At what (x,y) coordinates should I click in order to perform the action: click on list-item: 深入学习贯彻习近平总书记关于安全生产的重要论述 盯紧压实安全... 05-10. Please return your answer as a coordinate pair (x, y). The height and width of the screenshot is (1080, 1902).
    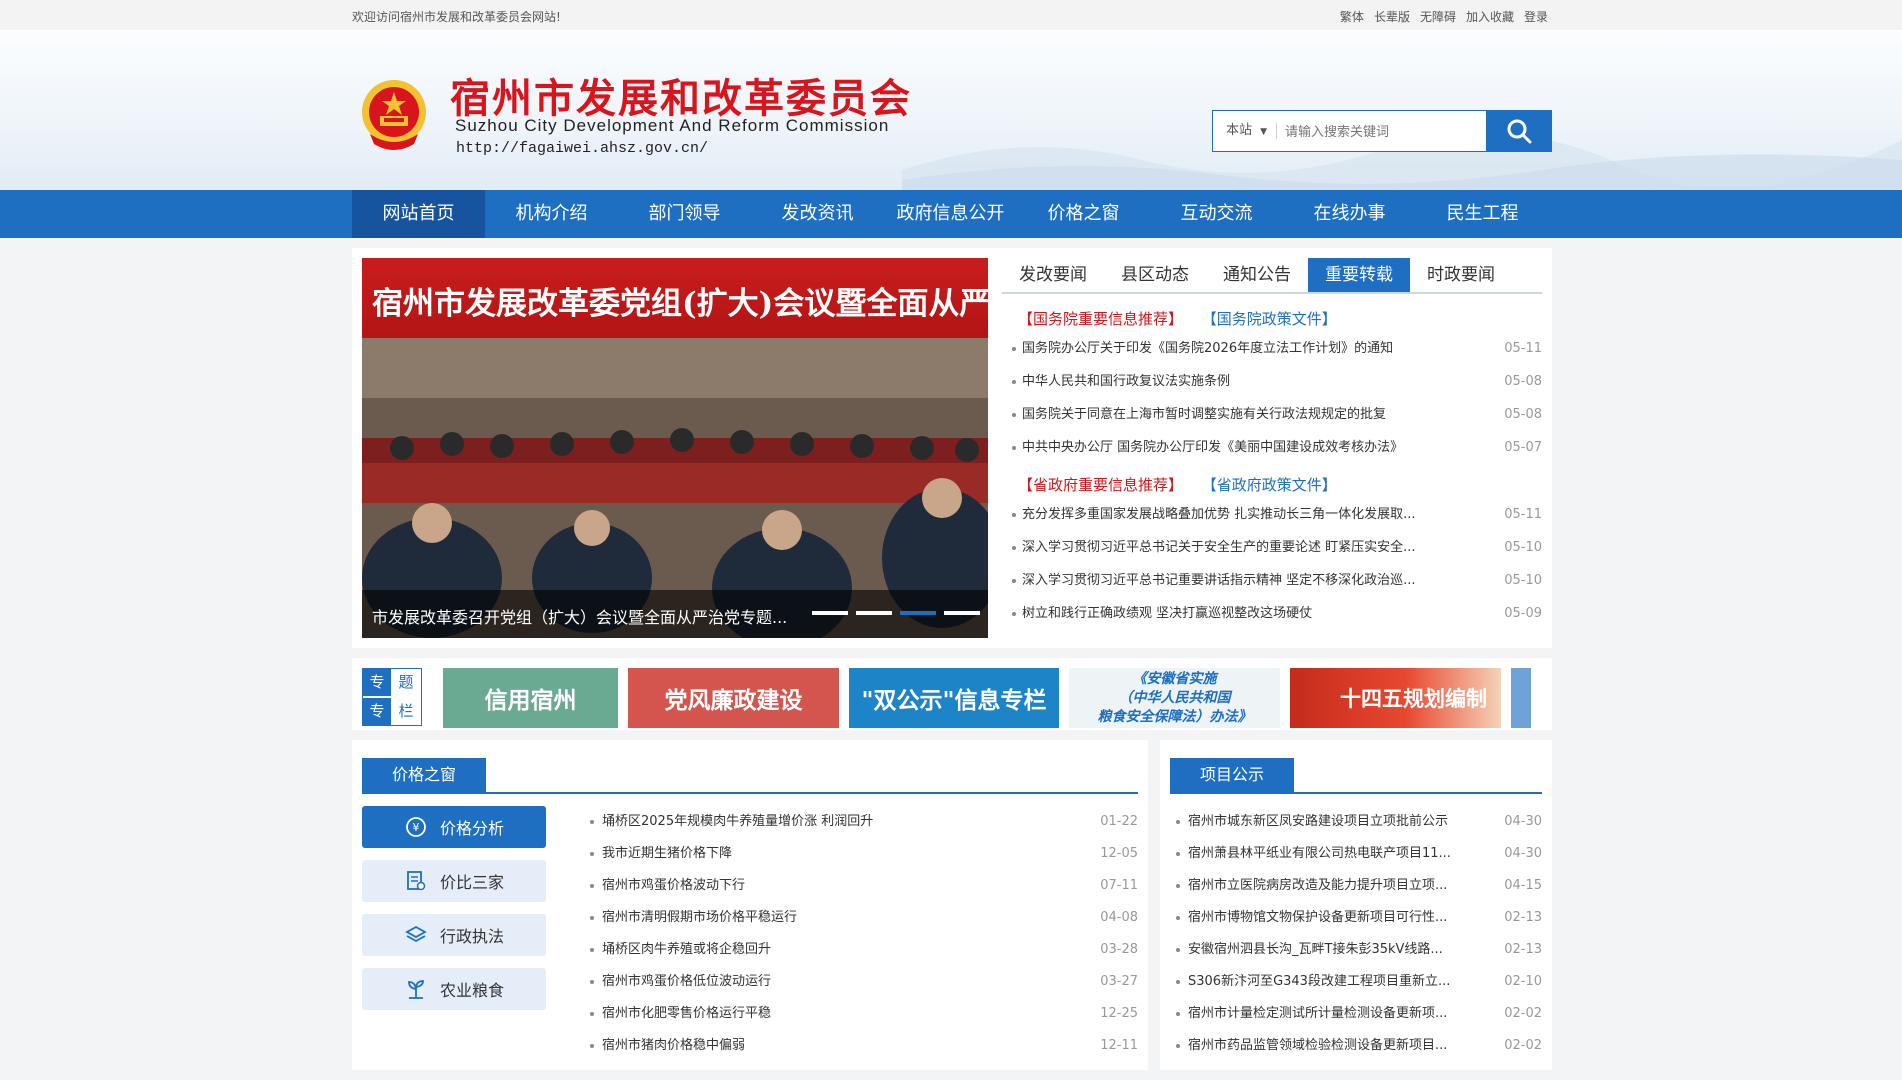
    Looking at the image, I should click on (1272, 547).